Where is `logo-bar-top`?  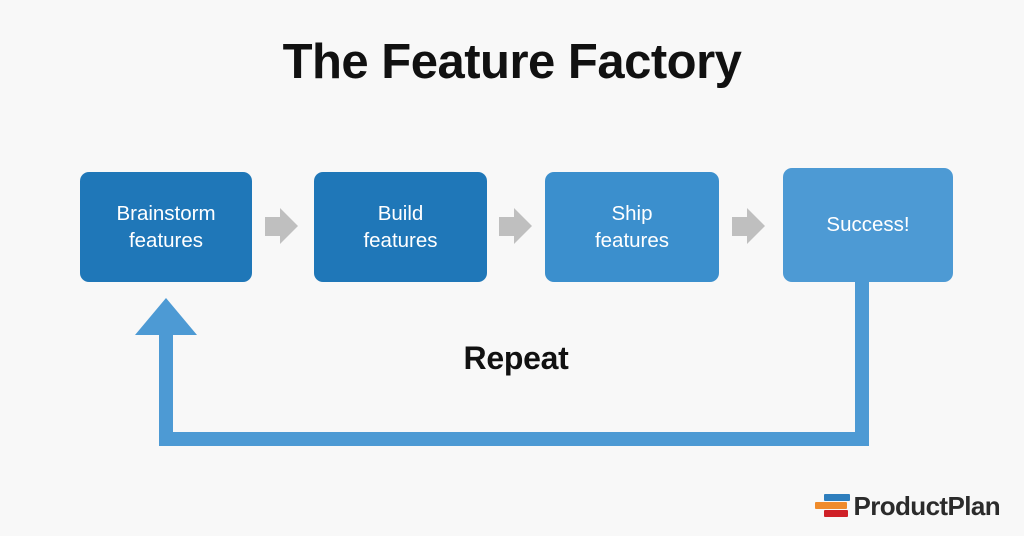
logo-bar-top is located at coordinates (837, 497).